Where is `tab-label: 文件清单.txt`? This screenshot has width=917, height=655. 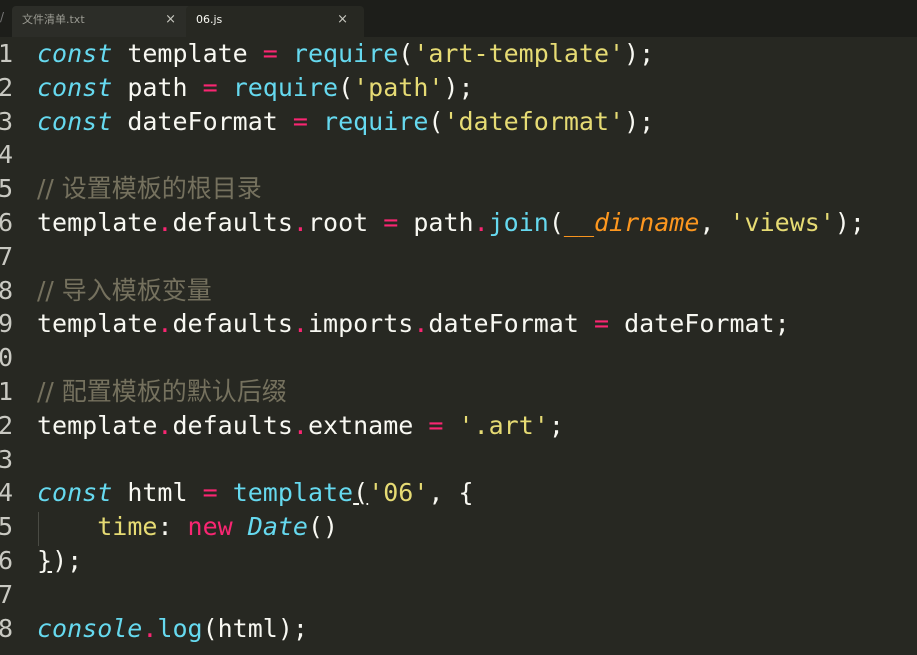
tab-label: 文件清单.txt is located at coordinates (53, 19).